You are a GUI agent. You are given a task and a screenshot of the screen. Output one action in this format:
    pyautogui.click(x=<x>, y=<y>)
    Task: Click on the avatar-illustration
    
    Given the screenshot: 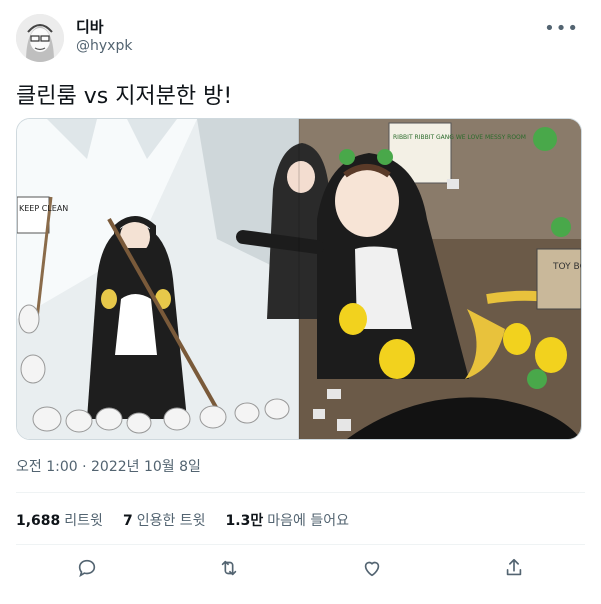 What is the action you would take?
    pyautogui.click(x=40, y=38)
    